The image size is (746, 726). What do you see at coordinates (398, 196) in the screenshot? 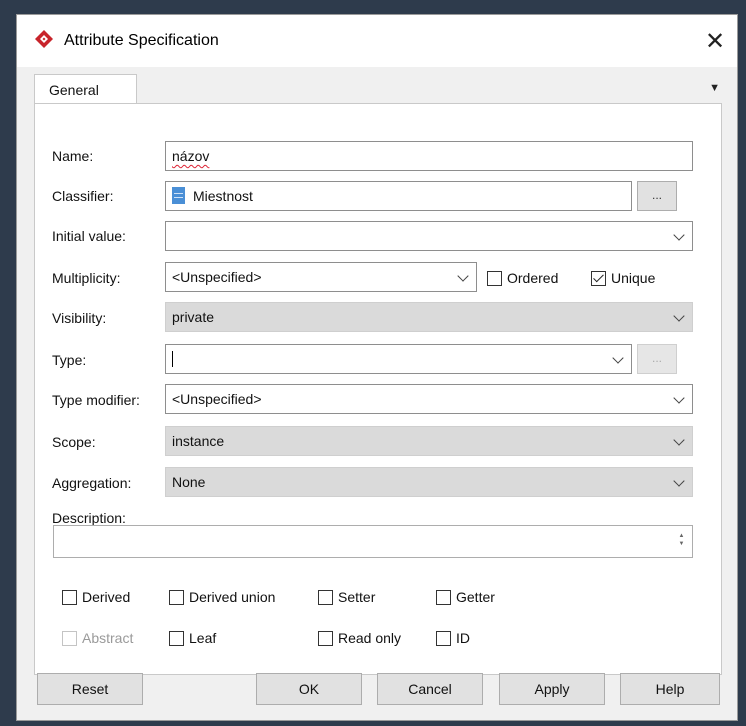
I see `classifier-field: Miestnost` at bounding box center [398, 196].